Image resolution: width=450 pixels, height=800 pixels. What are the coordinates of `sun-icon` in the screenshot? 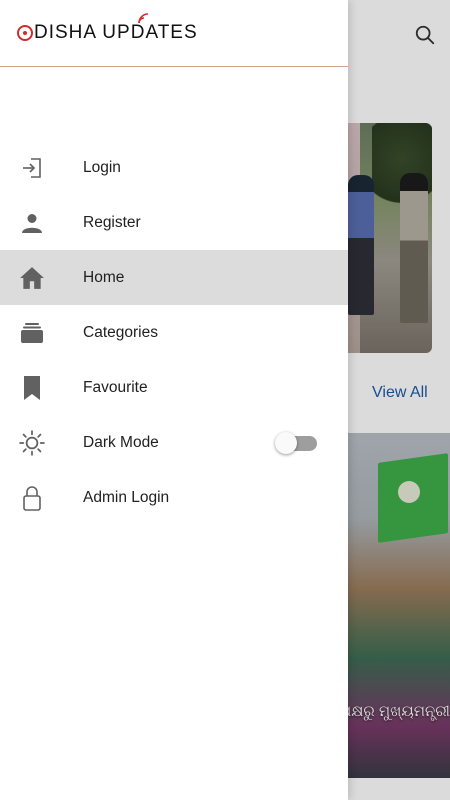 It's located at (32, 443).